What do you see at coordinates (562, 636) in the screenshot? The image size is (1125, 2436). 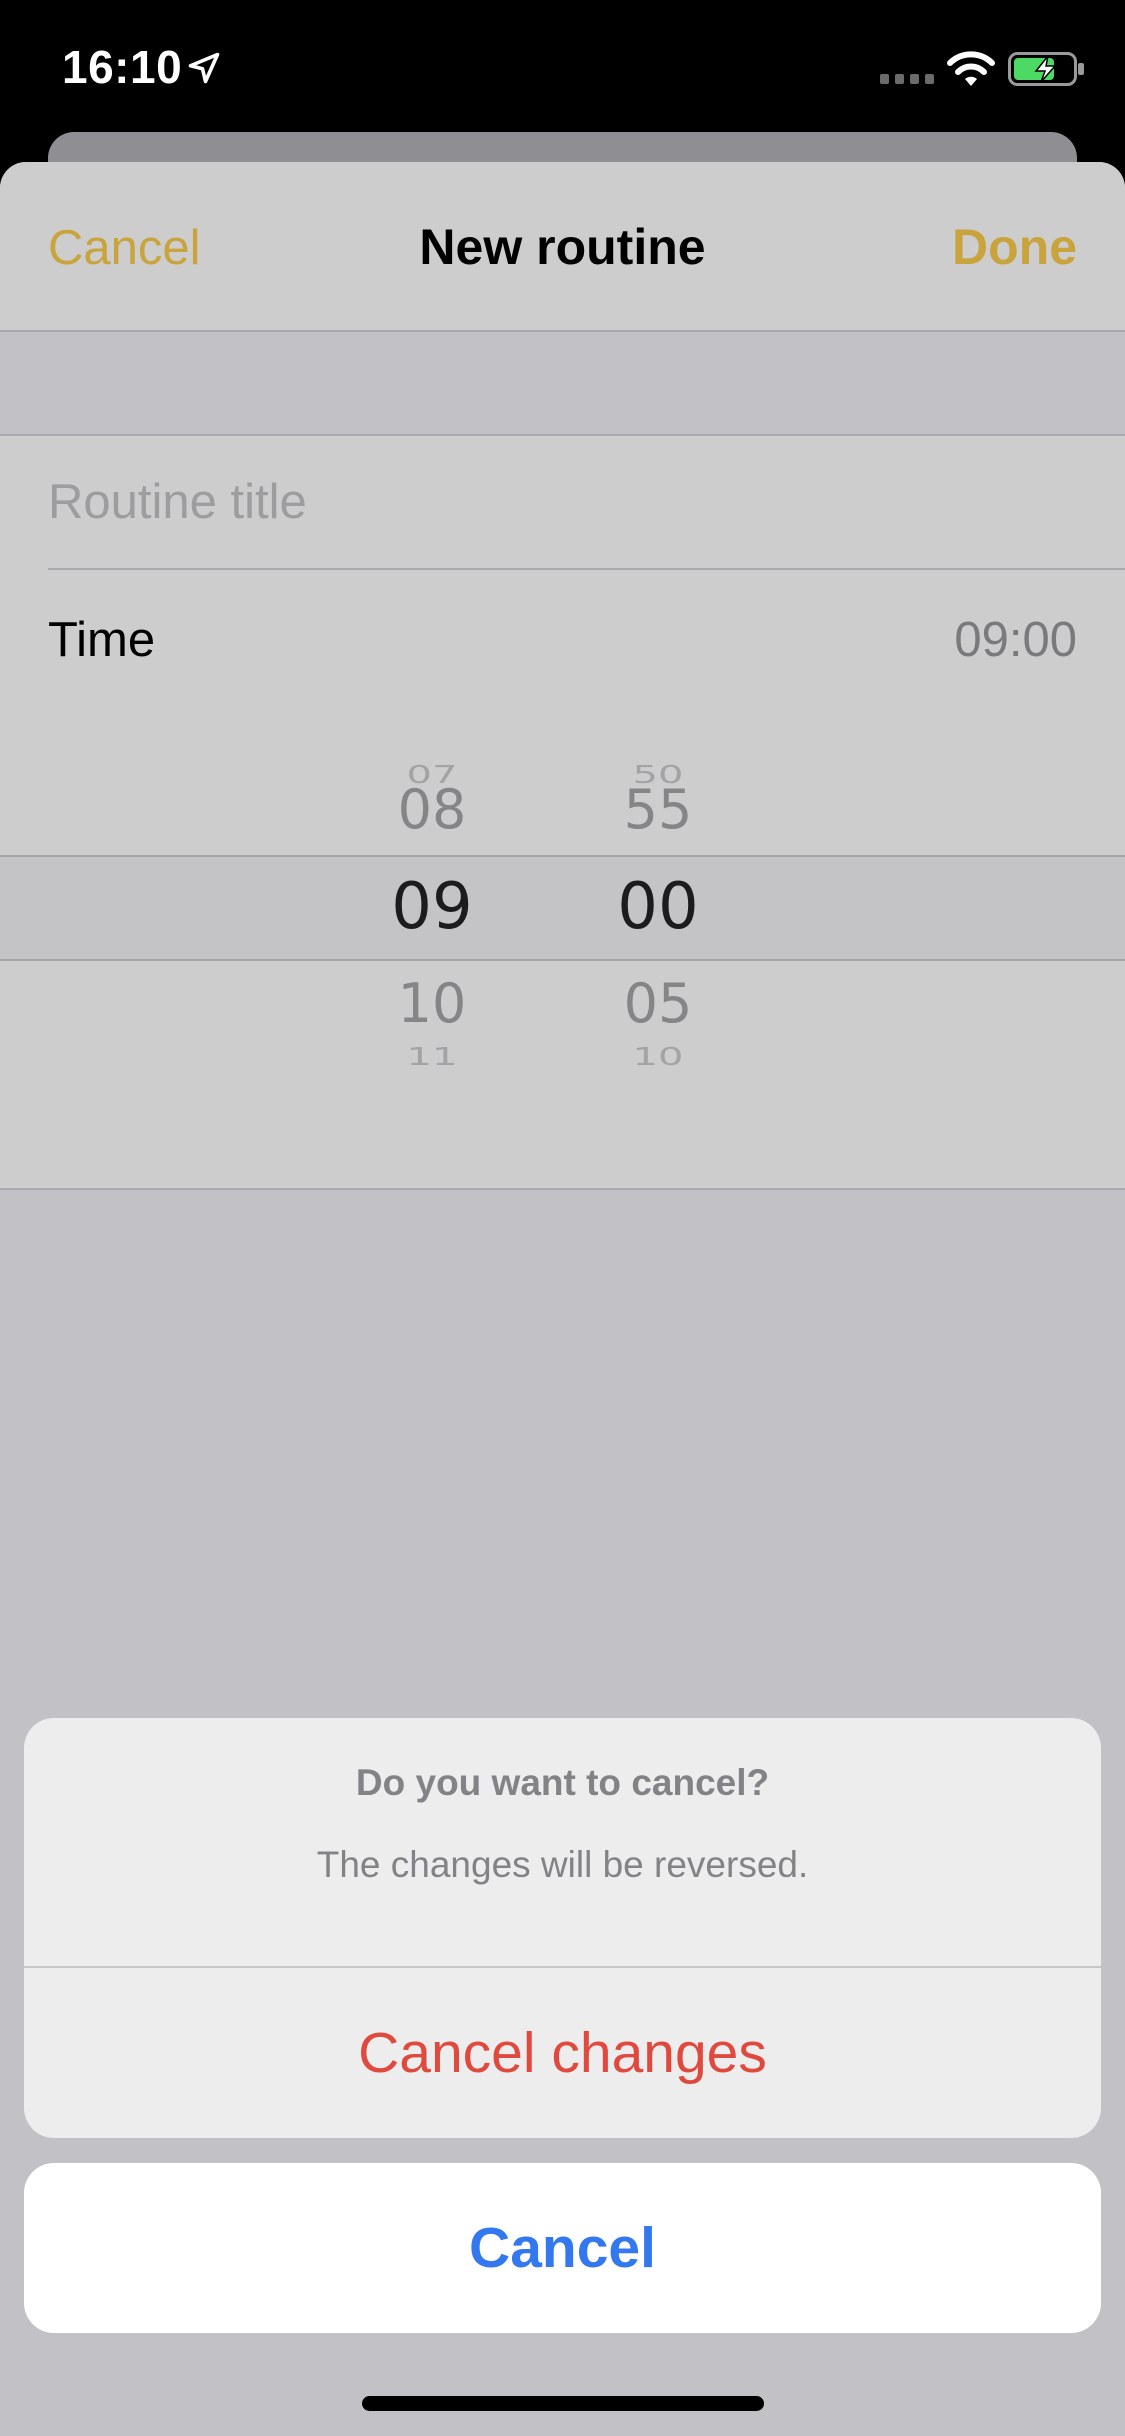 I see `time-row: Time 09:00` at bounding box center [562, 636].